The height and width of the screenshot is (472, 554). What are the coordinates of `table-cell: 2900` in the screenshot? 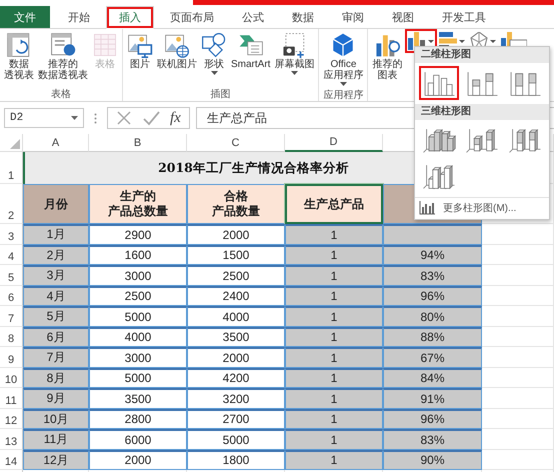 It's located at (138, 234).